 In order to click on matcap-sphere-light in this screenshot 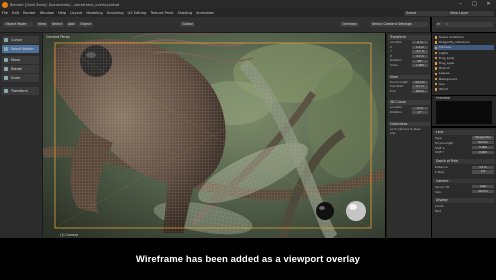, I will do `click(356, 211)`.